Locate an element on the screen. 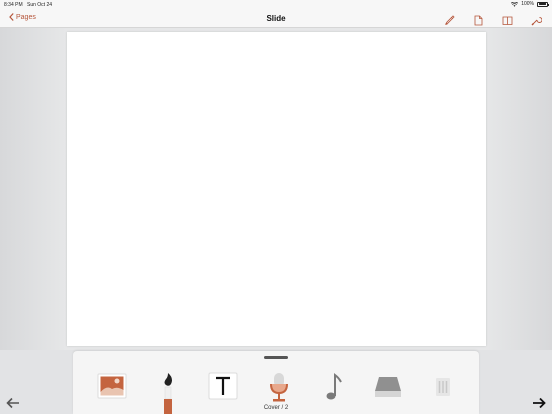 The image size is (552, 414). brush-icon is located at coordinates (449, 19).